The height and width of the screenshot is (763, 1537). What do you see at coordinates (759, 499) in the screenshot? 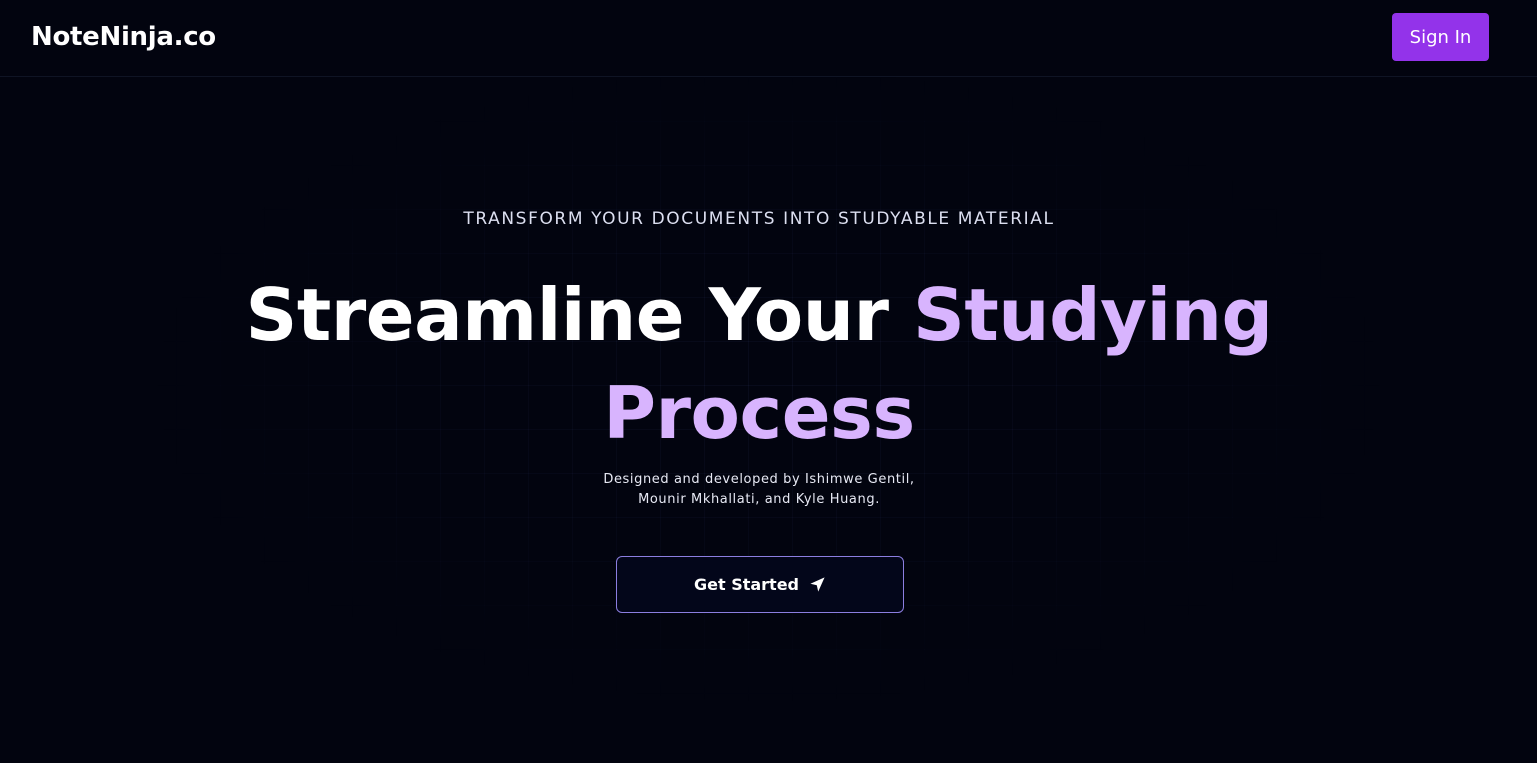
I see `credit-line-2: Mounir Mkhallati, and Kyle Huang.` at bounding box center [759, 499].